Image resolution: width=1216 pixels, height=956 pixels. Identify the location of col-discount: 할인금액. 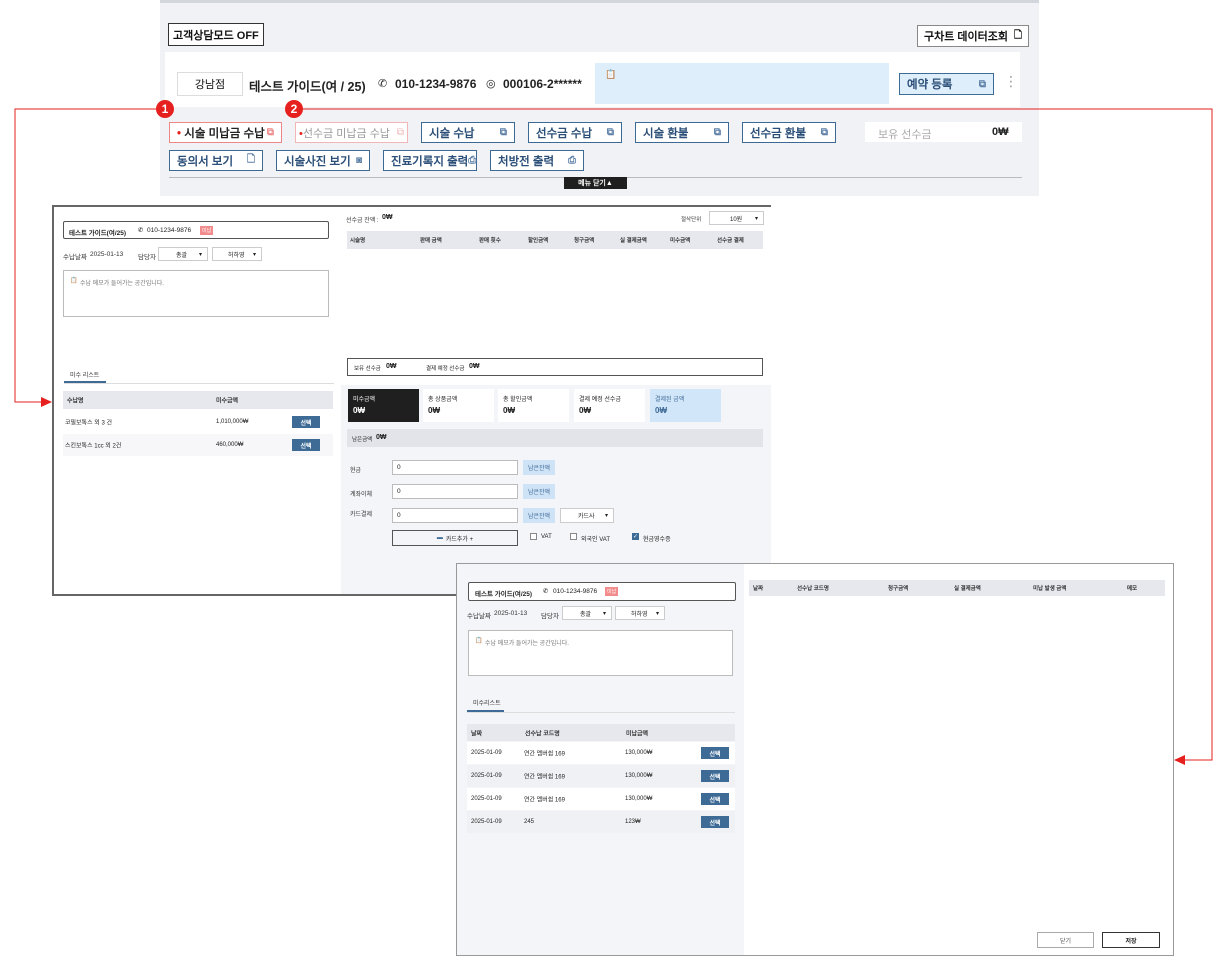
(538, 241).